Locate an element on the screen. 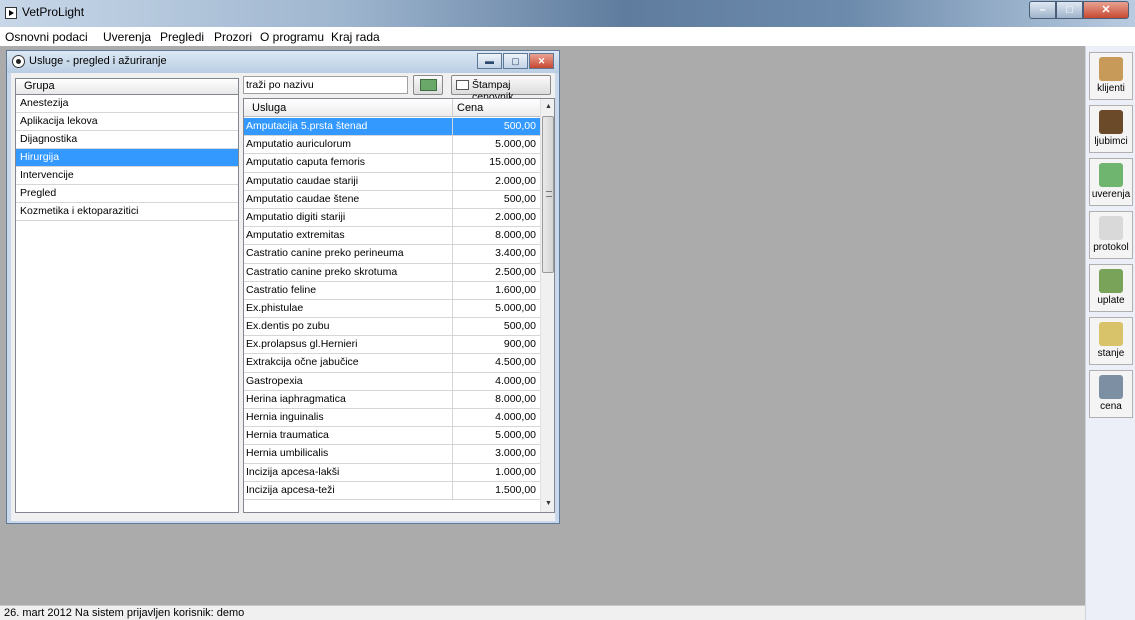 The image size is (1135, 620). print-price-list-button: Štampaj cenovnik is located at coordinates (501, 89).